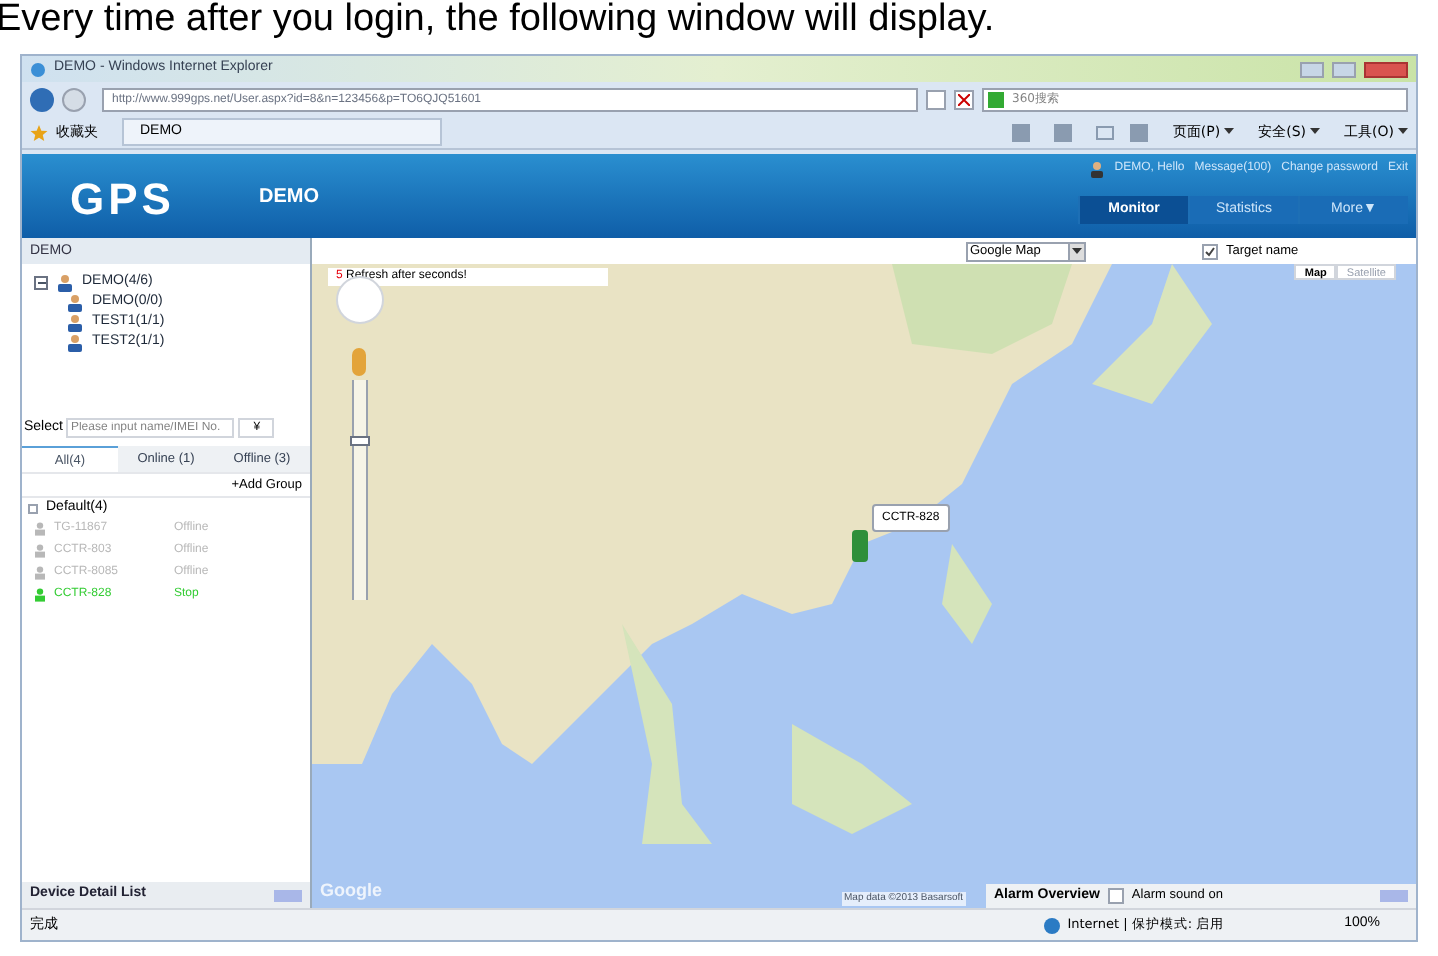 This screenshot has height=956, width=1438. What do you see at coordinates (1312, 69) in the screenshot?
I see `minimize-button` at bounding box center [1312, 69].